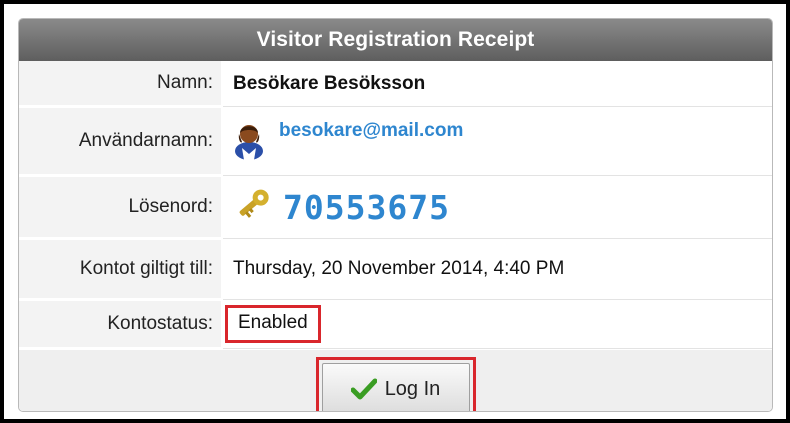 The width and height of the screenshot is (790, 423). I want to click on user-avatar-icon, so click(249, 143).